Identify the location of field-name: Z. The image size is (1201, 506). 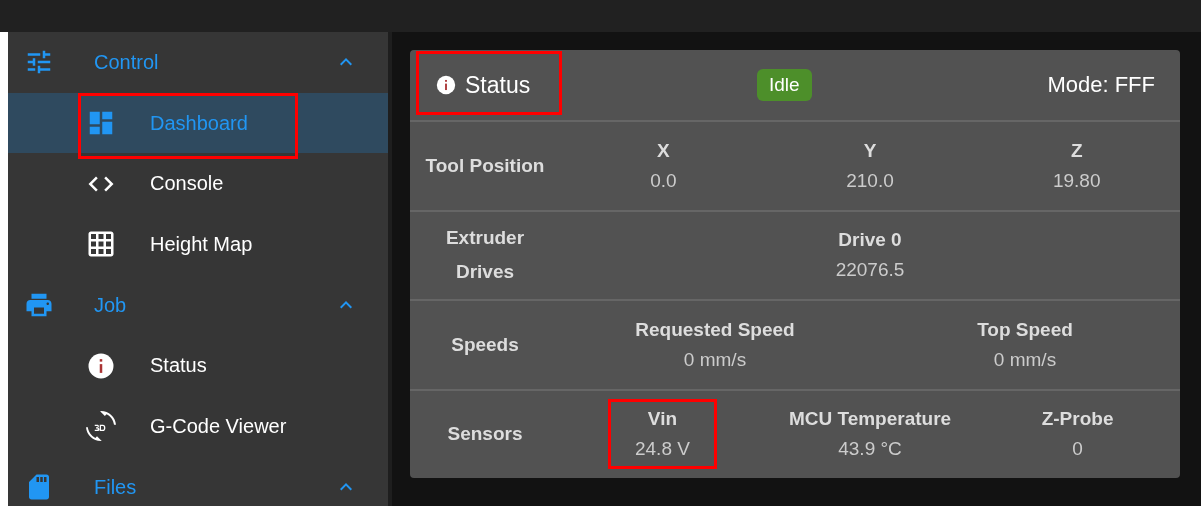
(1076, 150).